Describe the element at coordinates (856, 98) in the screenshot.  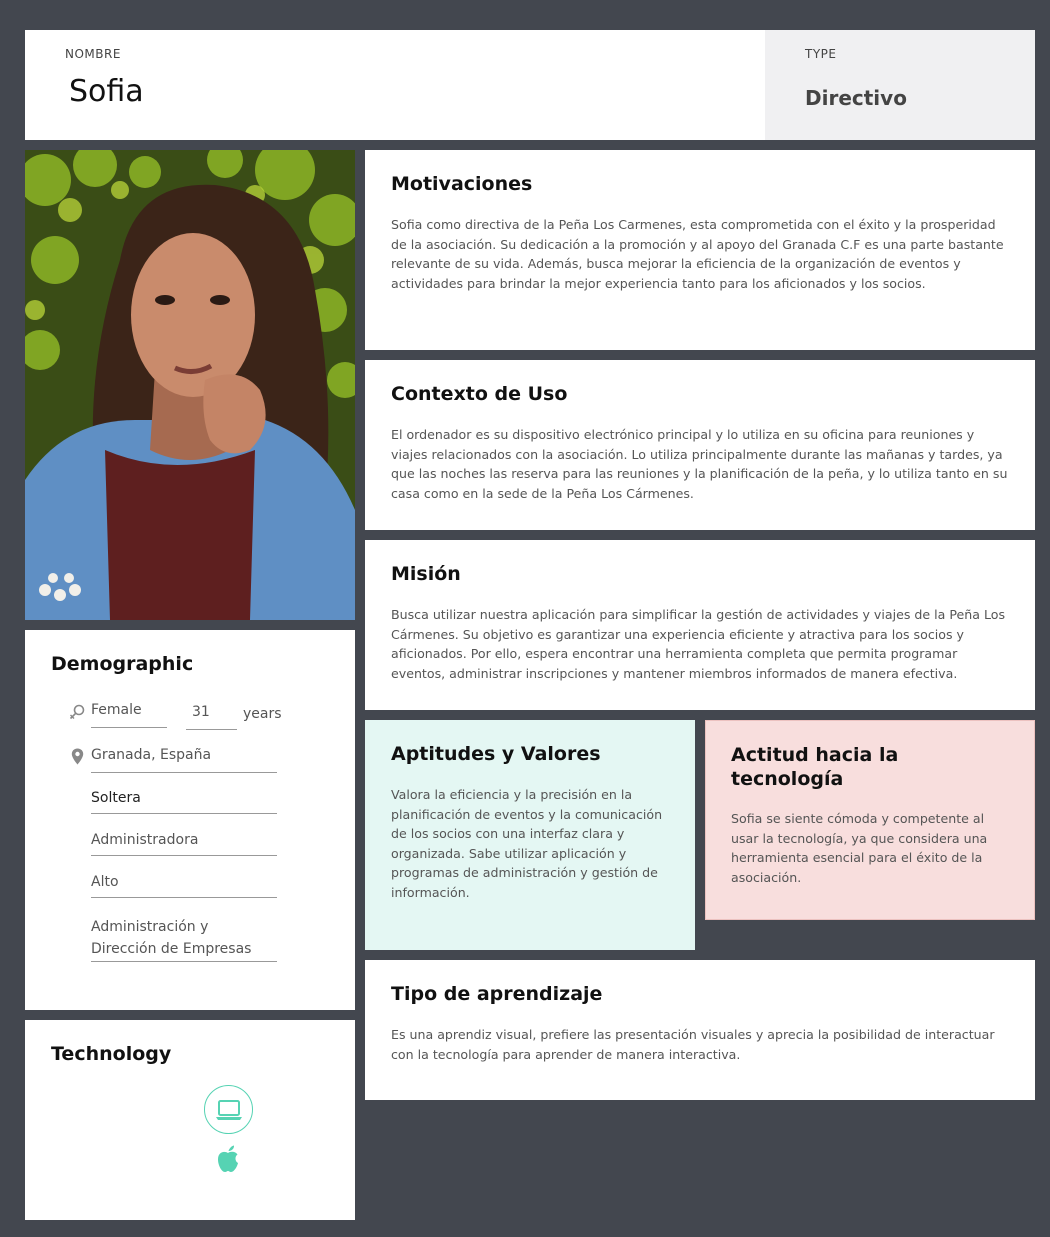
I see `persona-type: Directivo` at that location.